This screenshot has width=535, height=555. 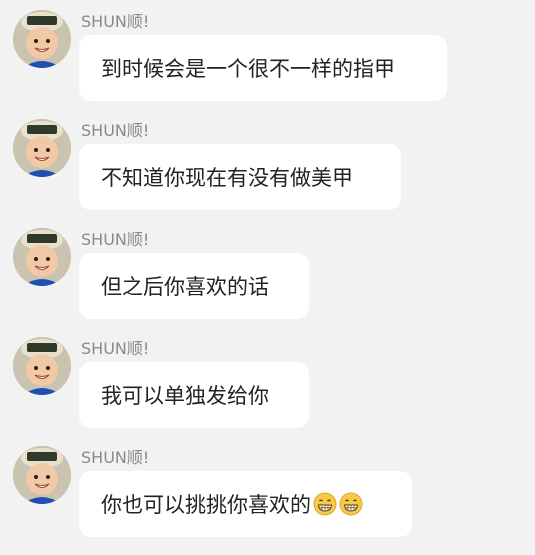 I want to click on message-bubble: 你也可以挑挑你喜欢的, so click(x=245, y=504).